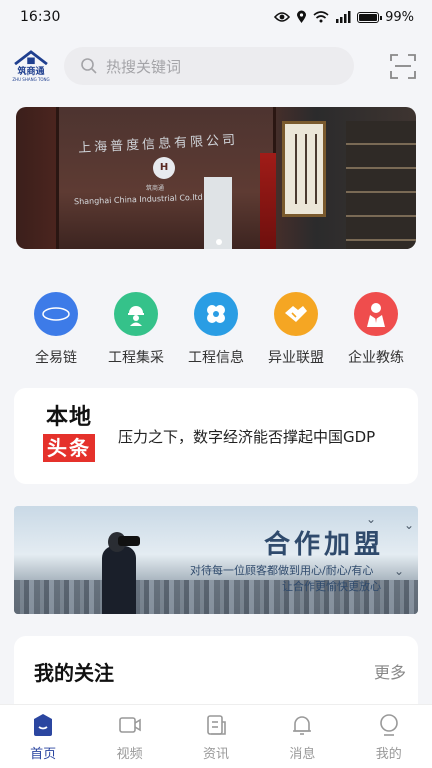 This screenshot has width=432, height=768. I want to click on news-card: 本地 头条 压力之下，数字经济能否撑起中国GDP, so click(216, 436).